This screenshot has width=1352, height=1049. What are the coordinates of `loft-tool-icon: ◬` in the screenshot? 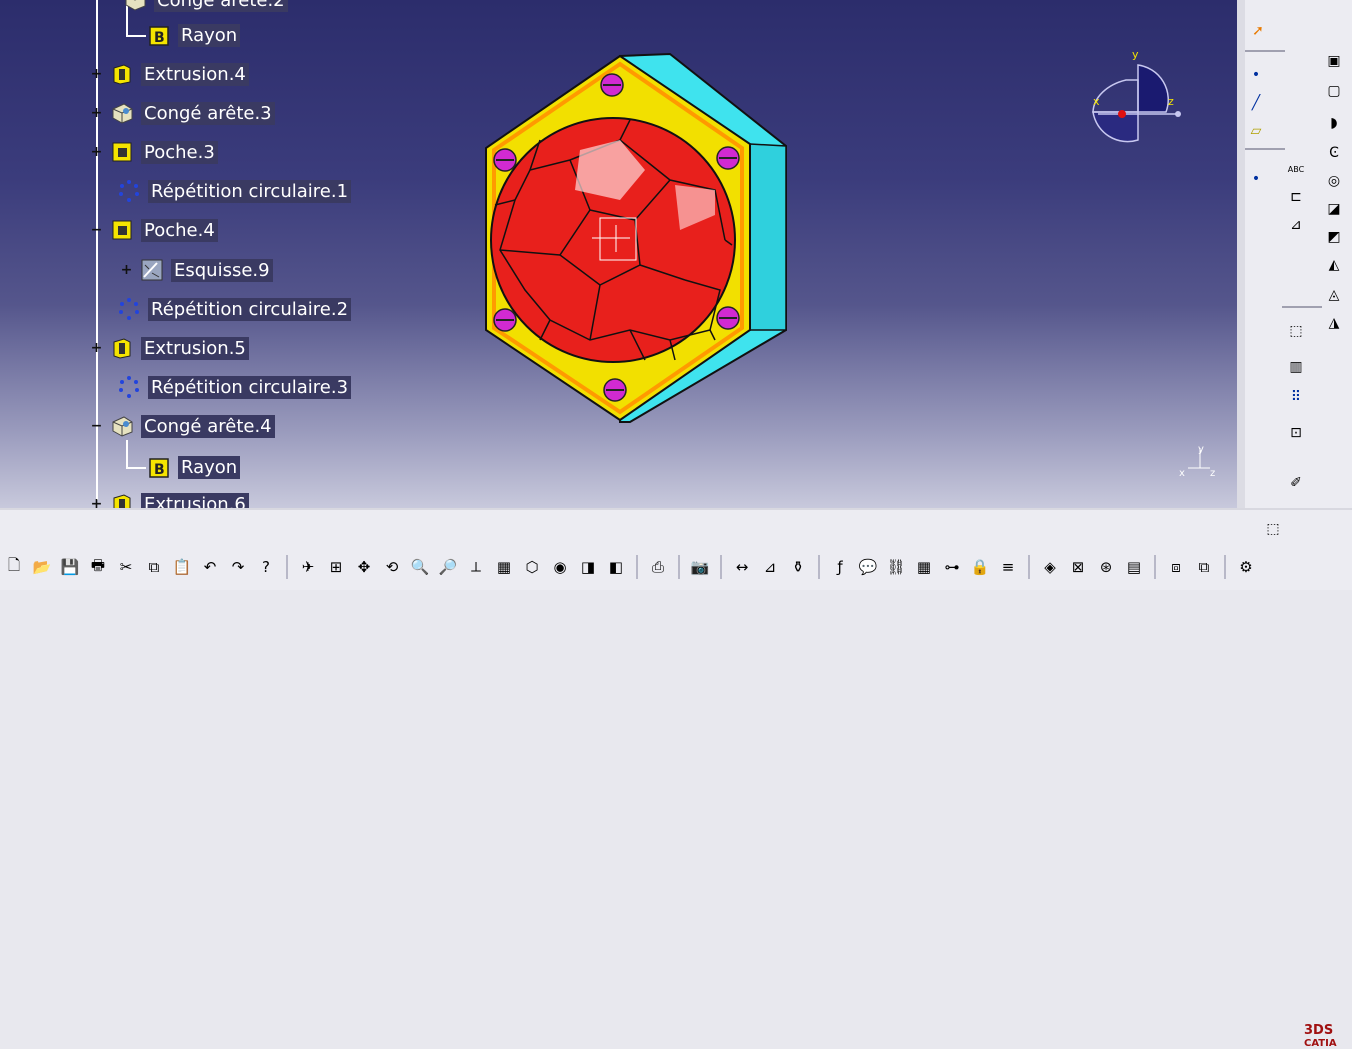 It's located at (1334, 295).